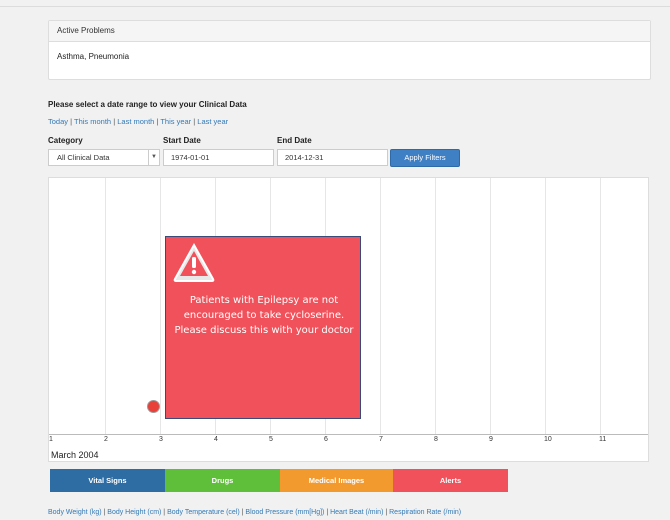  I want to click on timeline-axis, so click(348, 434).